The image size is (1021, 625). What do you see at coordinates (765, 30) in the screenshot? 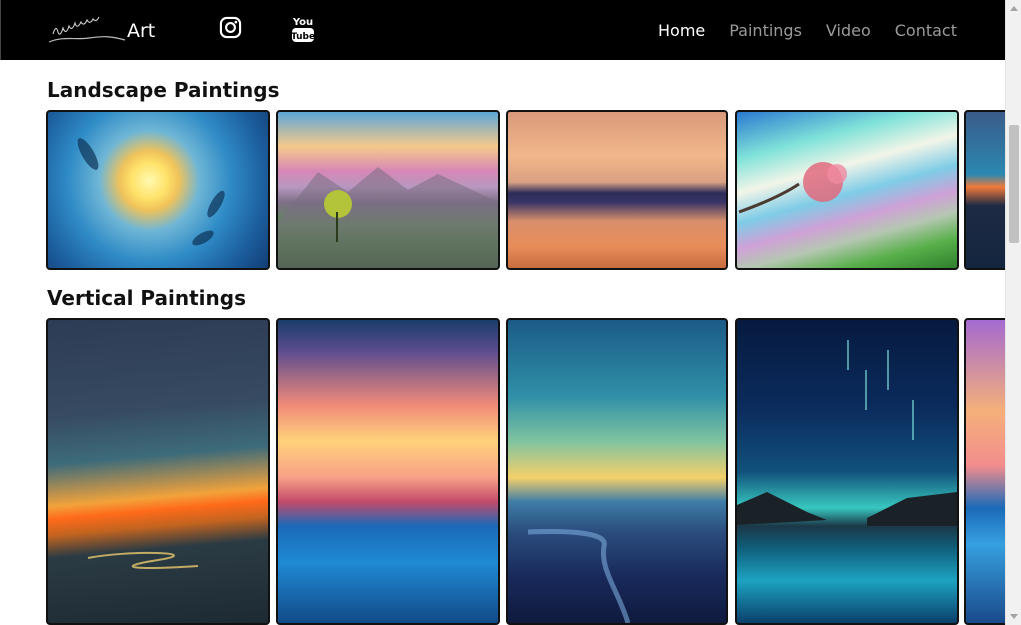
I see `nav-paintings: Paintings` at bounding box center [765, 30].